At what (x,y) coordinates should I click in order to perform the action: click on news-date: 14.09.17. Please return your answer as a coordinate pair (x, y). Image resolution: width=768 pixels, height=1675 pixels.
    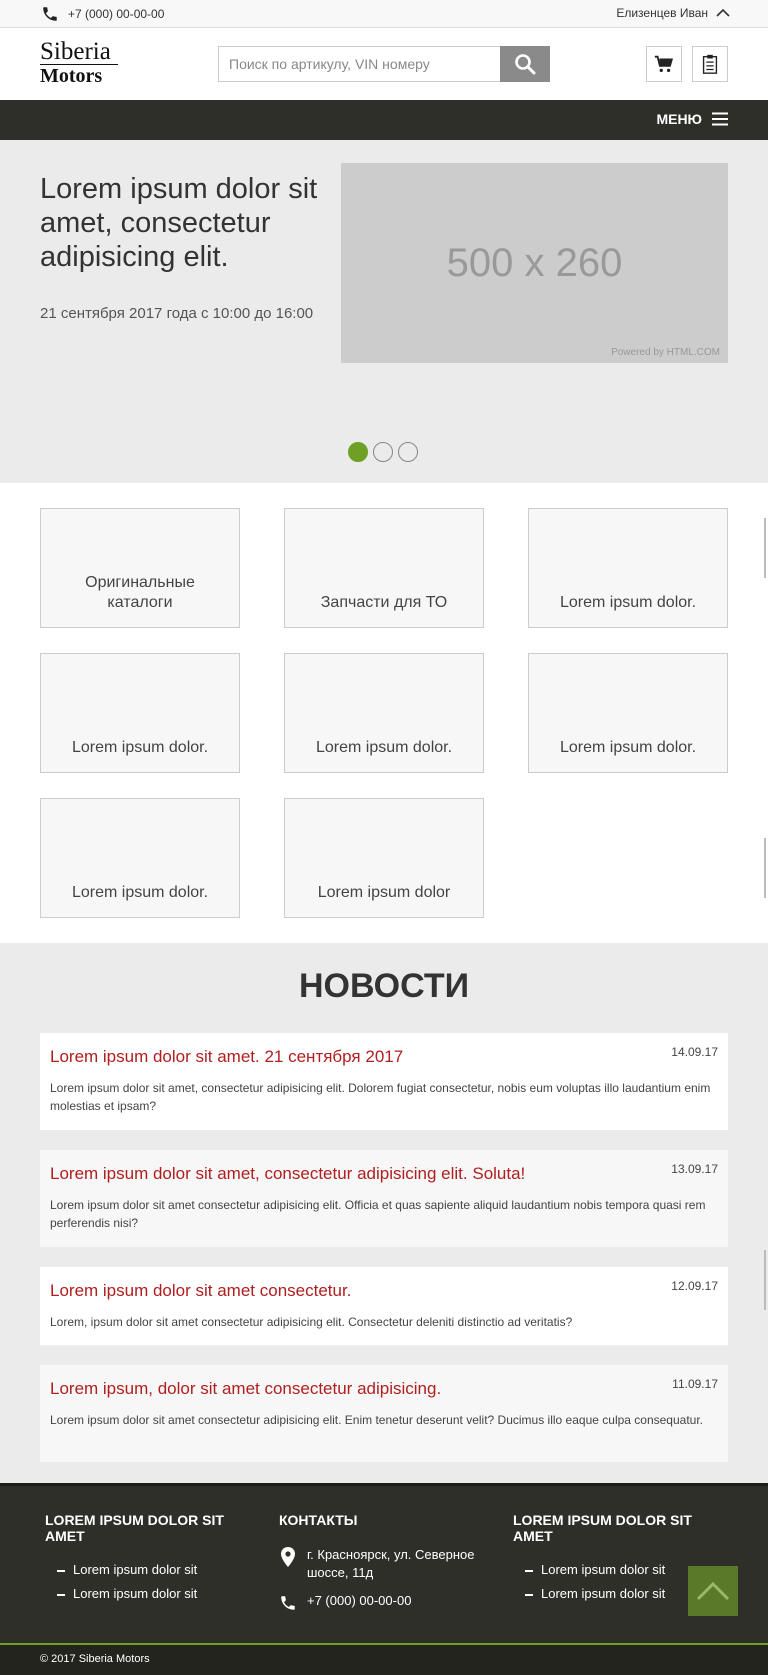
    Looking at the image, I should click on (694, 1052).